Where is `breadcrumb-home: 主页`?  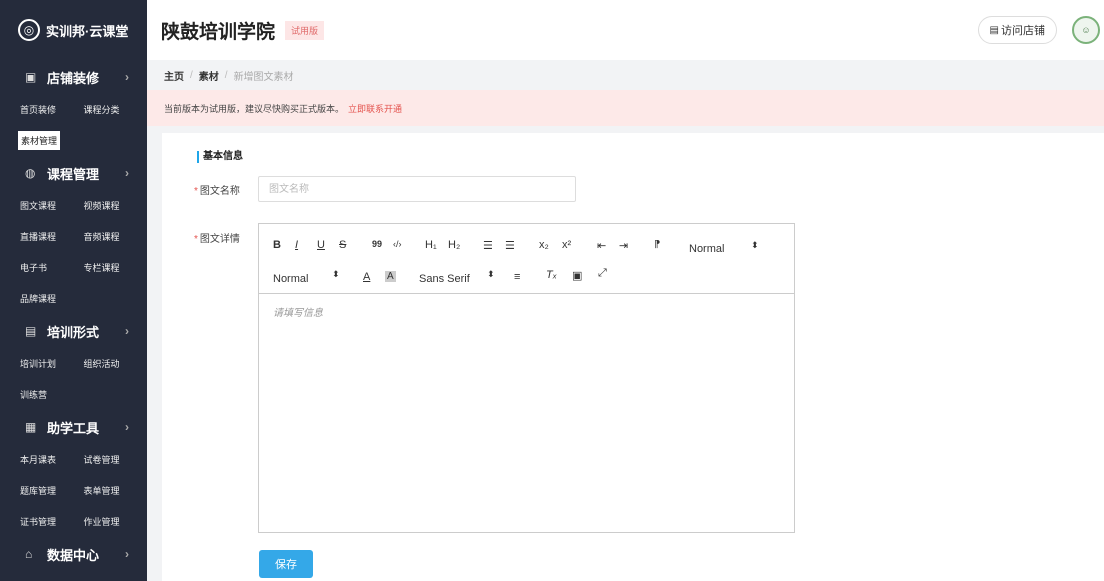
breadcrumb-home: 主页 is located at coordinates (174, 75).